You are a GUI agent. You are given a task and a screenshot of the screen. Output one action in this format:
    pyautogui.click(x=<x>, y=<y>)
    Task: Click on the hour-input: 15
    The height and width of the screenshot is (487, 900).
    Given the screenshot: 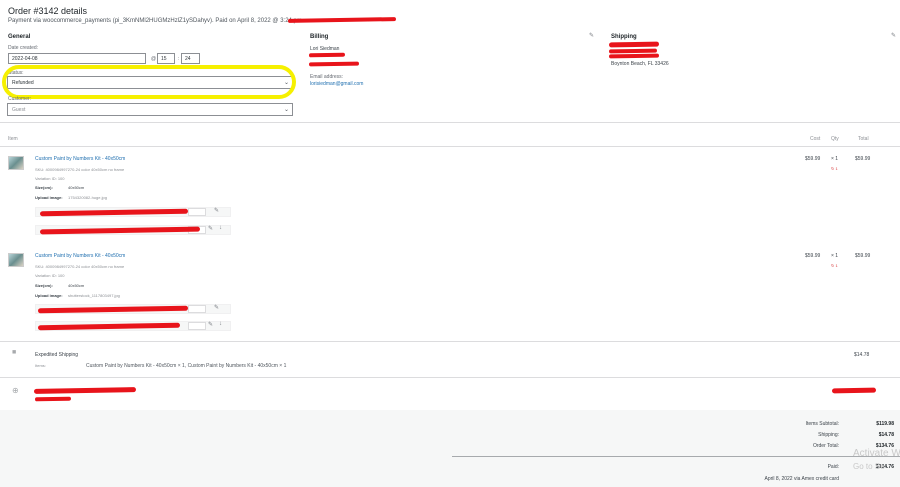 What is the action you would take?
    pyautogui.click(x=166, y=58)
    